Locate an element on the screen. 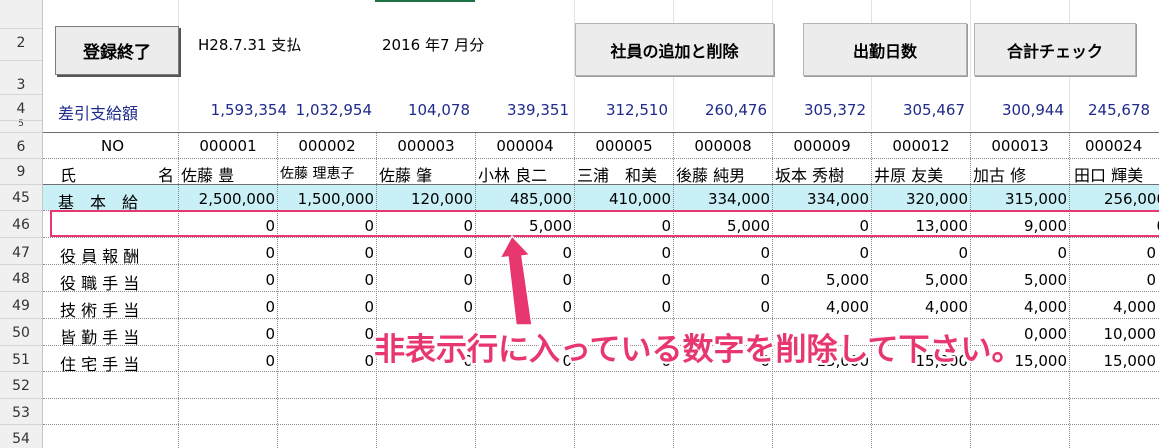  annotation-text: 非表示行に入っている数字を削除して下さい。 is located at coordinates (698, 350).